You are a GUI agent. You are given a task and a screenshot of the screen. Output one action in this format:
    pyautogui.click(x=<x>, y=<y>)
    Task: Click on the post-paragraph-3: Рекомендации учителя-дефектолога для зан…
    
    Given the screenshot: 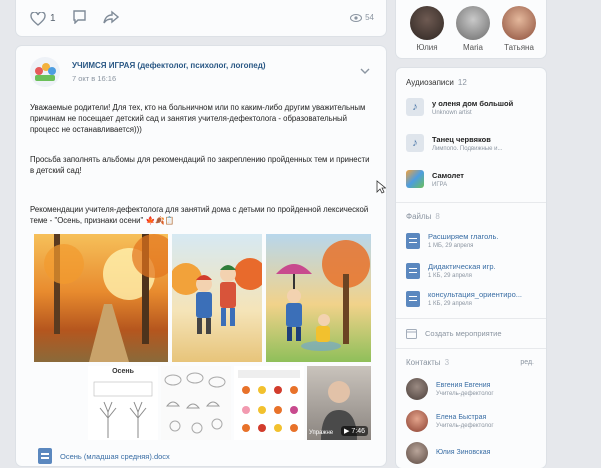 What is the action you would take?
    pyautogui.click(x=199, y=215)
    